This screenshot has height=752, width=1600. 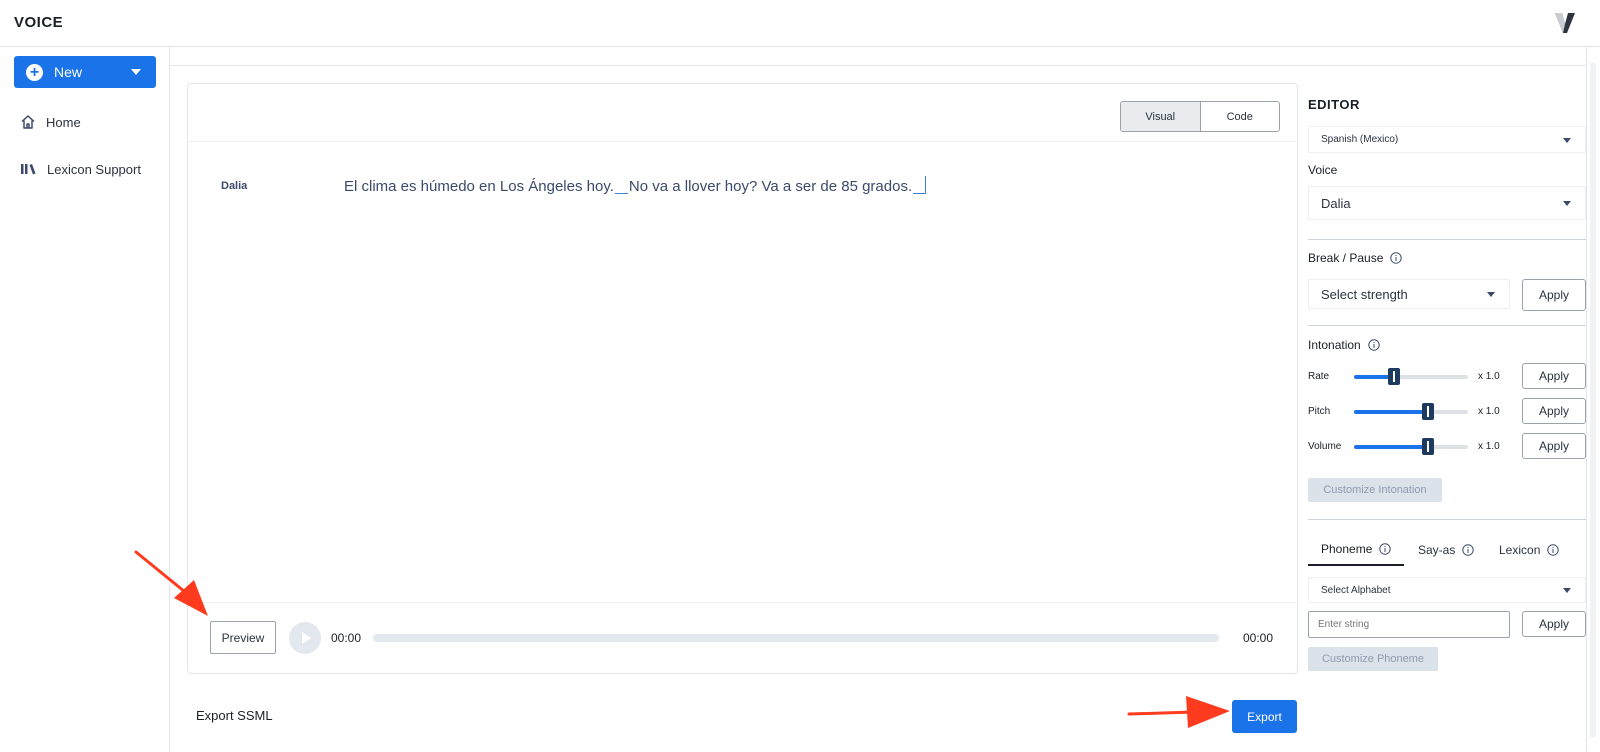 What do you see at coordinates (1334, 104) in the screenshot?
I see `panel-title: EDITOR` at bounding box center [1334, 104].